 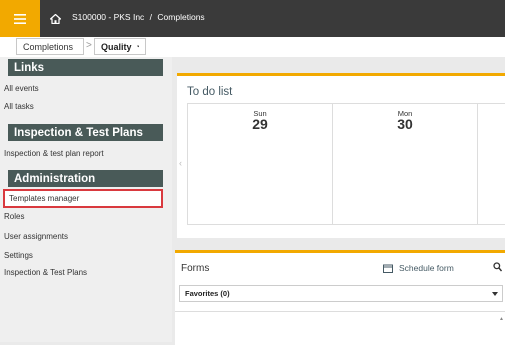 I want to click on sidebar-item-label: Roles, so click(x=14, y=216).